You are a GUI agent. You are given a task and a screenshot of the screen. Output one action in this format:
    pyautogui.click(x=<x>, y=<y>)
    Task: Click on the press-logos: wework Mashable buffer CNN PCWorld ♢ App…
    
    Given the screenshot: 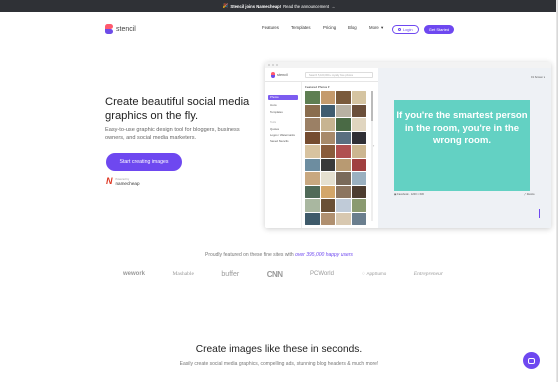 What is the action you would take?
    pyautogui.click(x=283, y=274)
    